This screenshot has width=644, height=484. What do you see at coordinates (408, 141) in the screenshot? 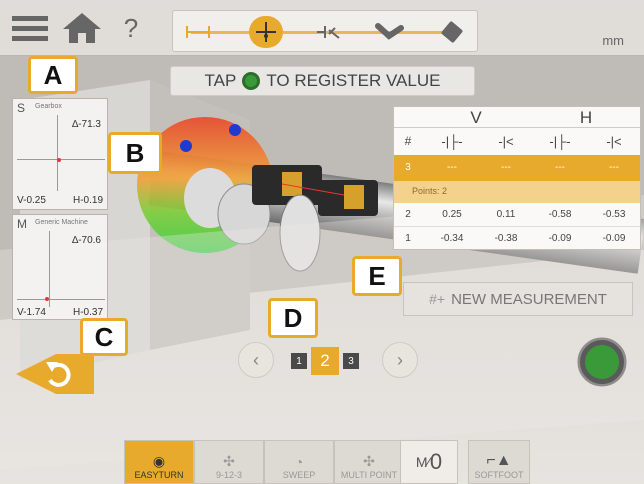
I see `hash-header: #` at bounding box center [408, 141].